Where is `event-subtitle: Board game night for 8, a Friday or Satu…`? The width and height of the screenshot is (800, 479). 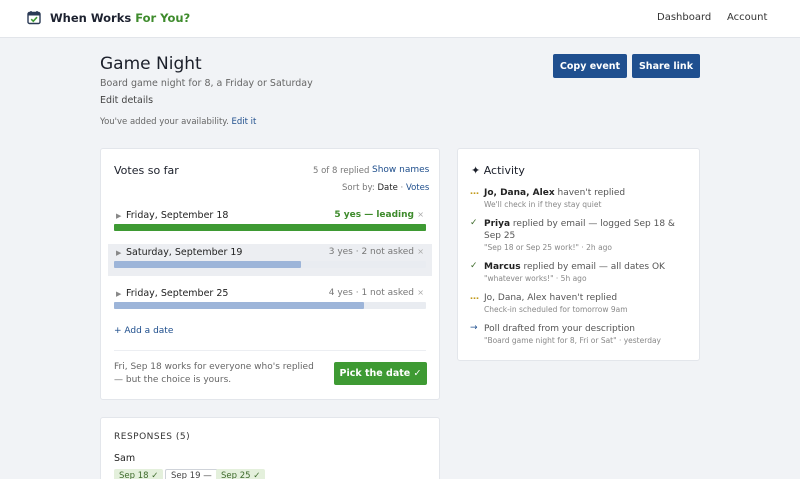 event-subtitle: Board game night for 8, a Friday or Satu… is located at coordinates (206, 83).